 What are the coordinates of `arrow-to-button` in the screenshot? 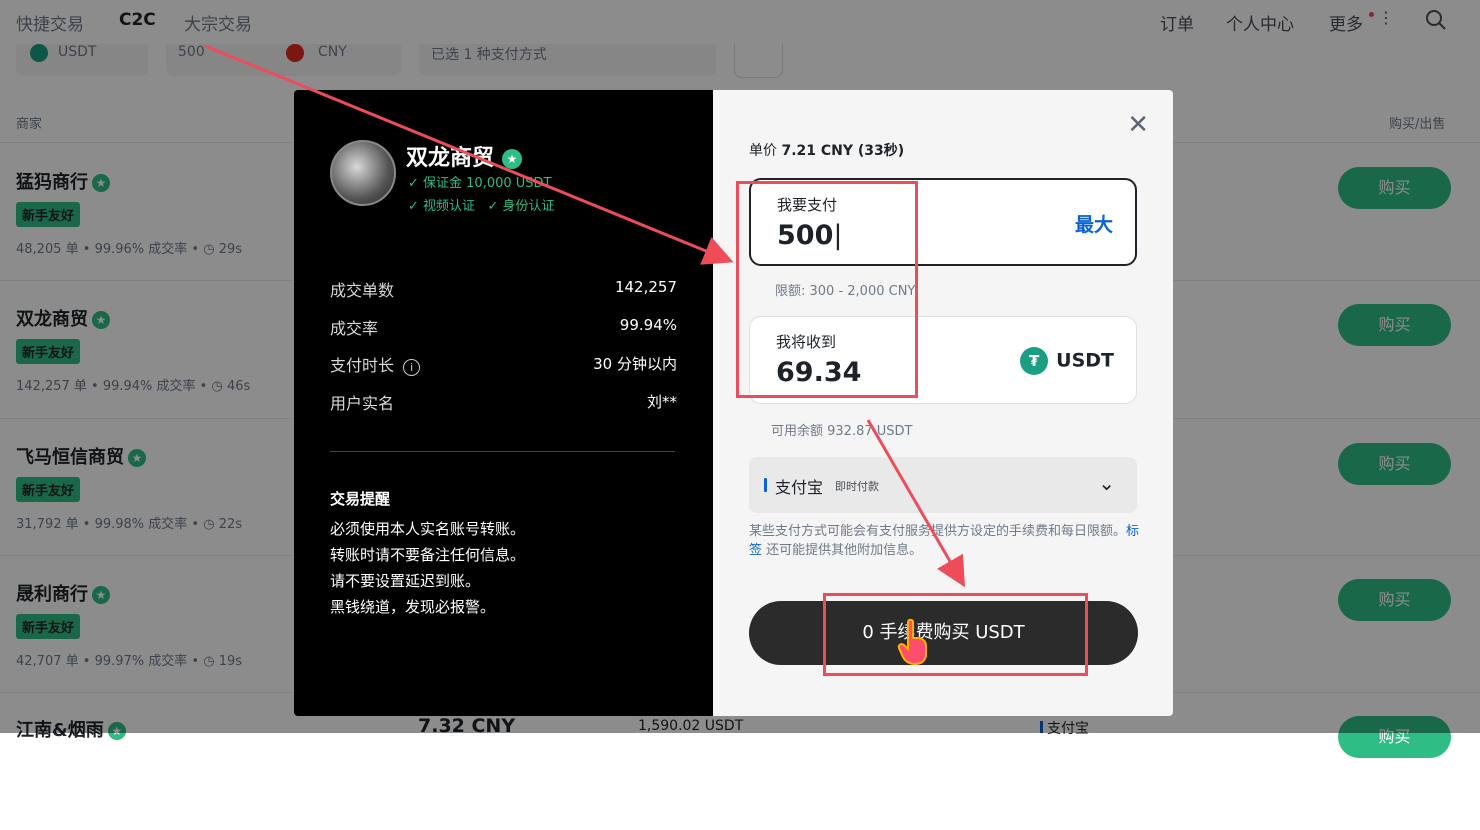 It's located at (916, 503).